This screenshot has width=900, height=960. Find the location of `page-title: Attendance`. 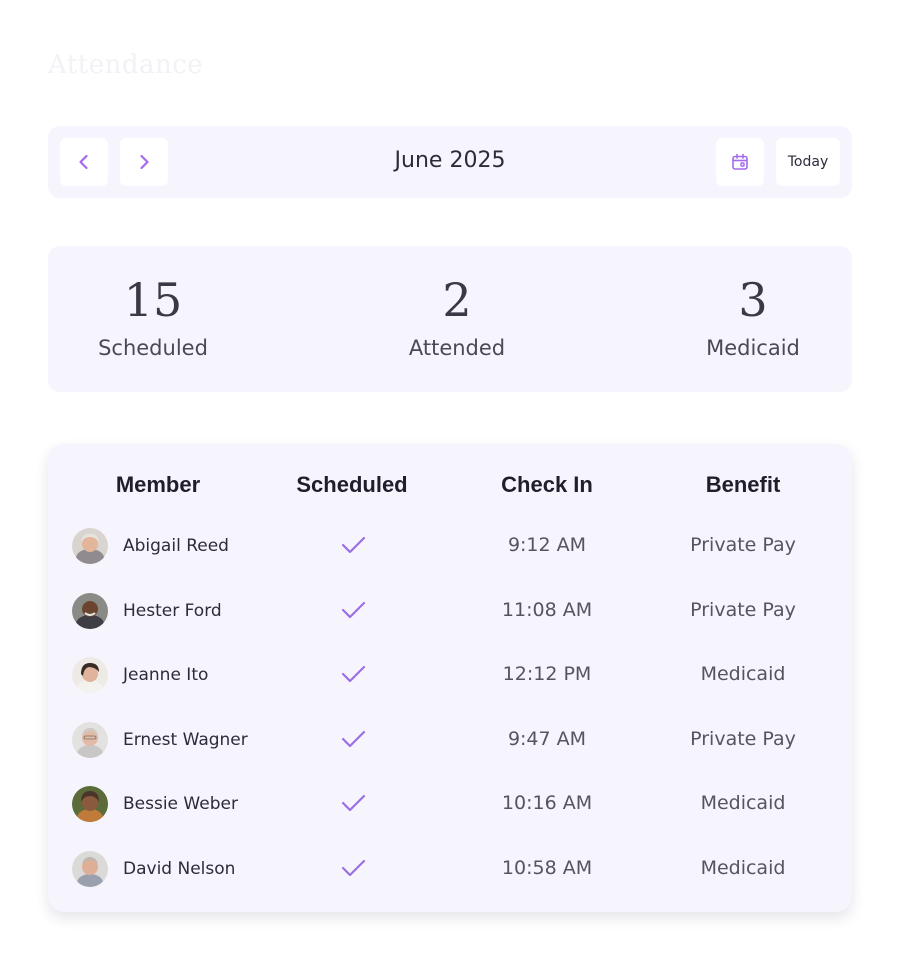

page-title: Attendance is located at coordinates (126, 65).